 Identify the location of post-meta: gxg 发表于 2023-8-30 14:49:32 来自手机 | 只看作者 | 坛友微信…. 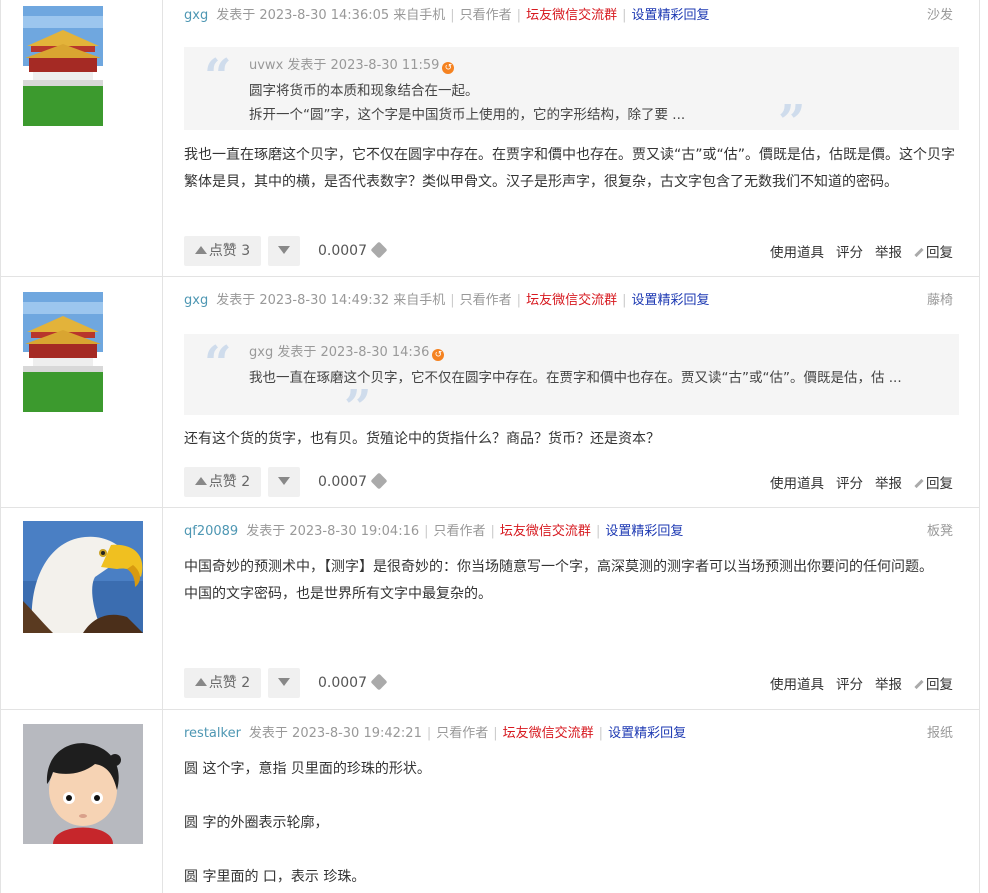
(571, 298).